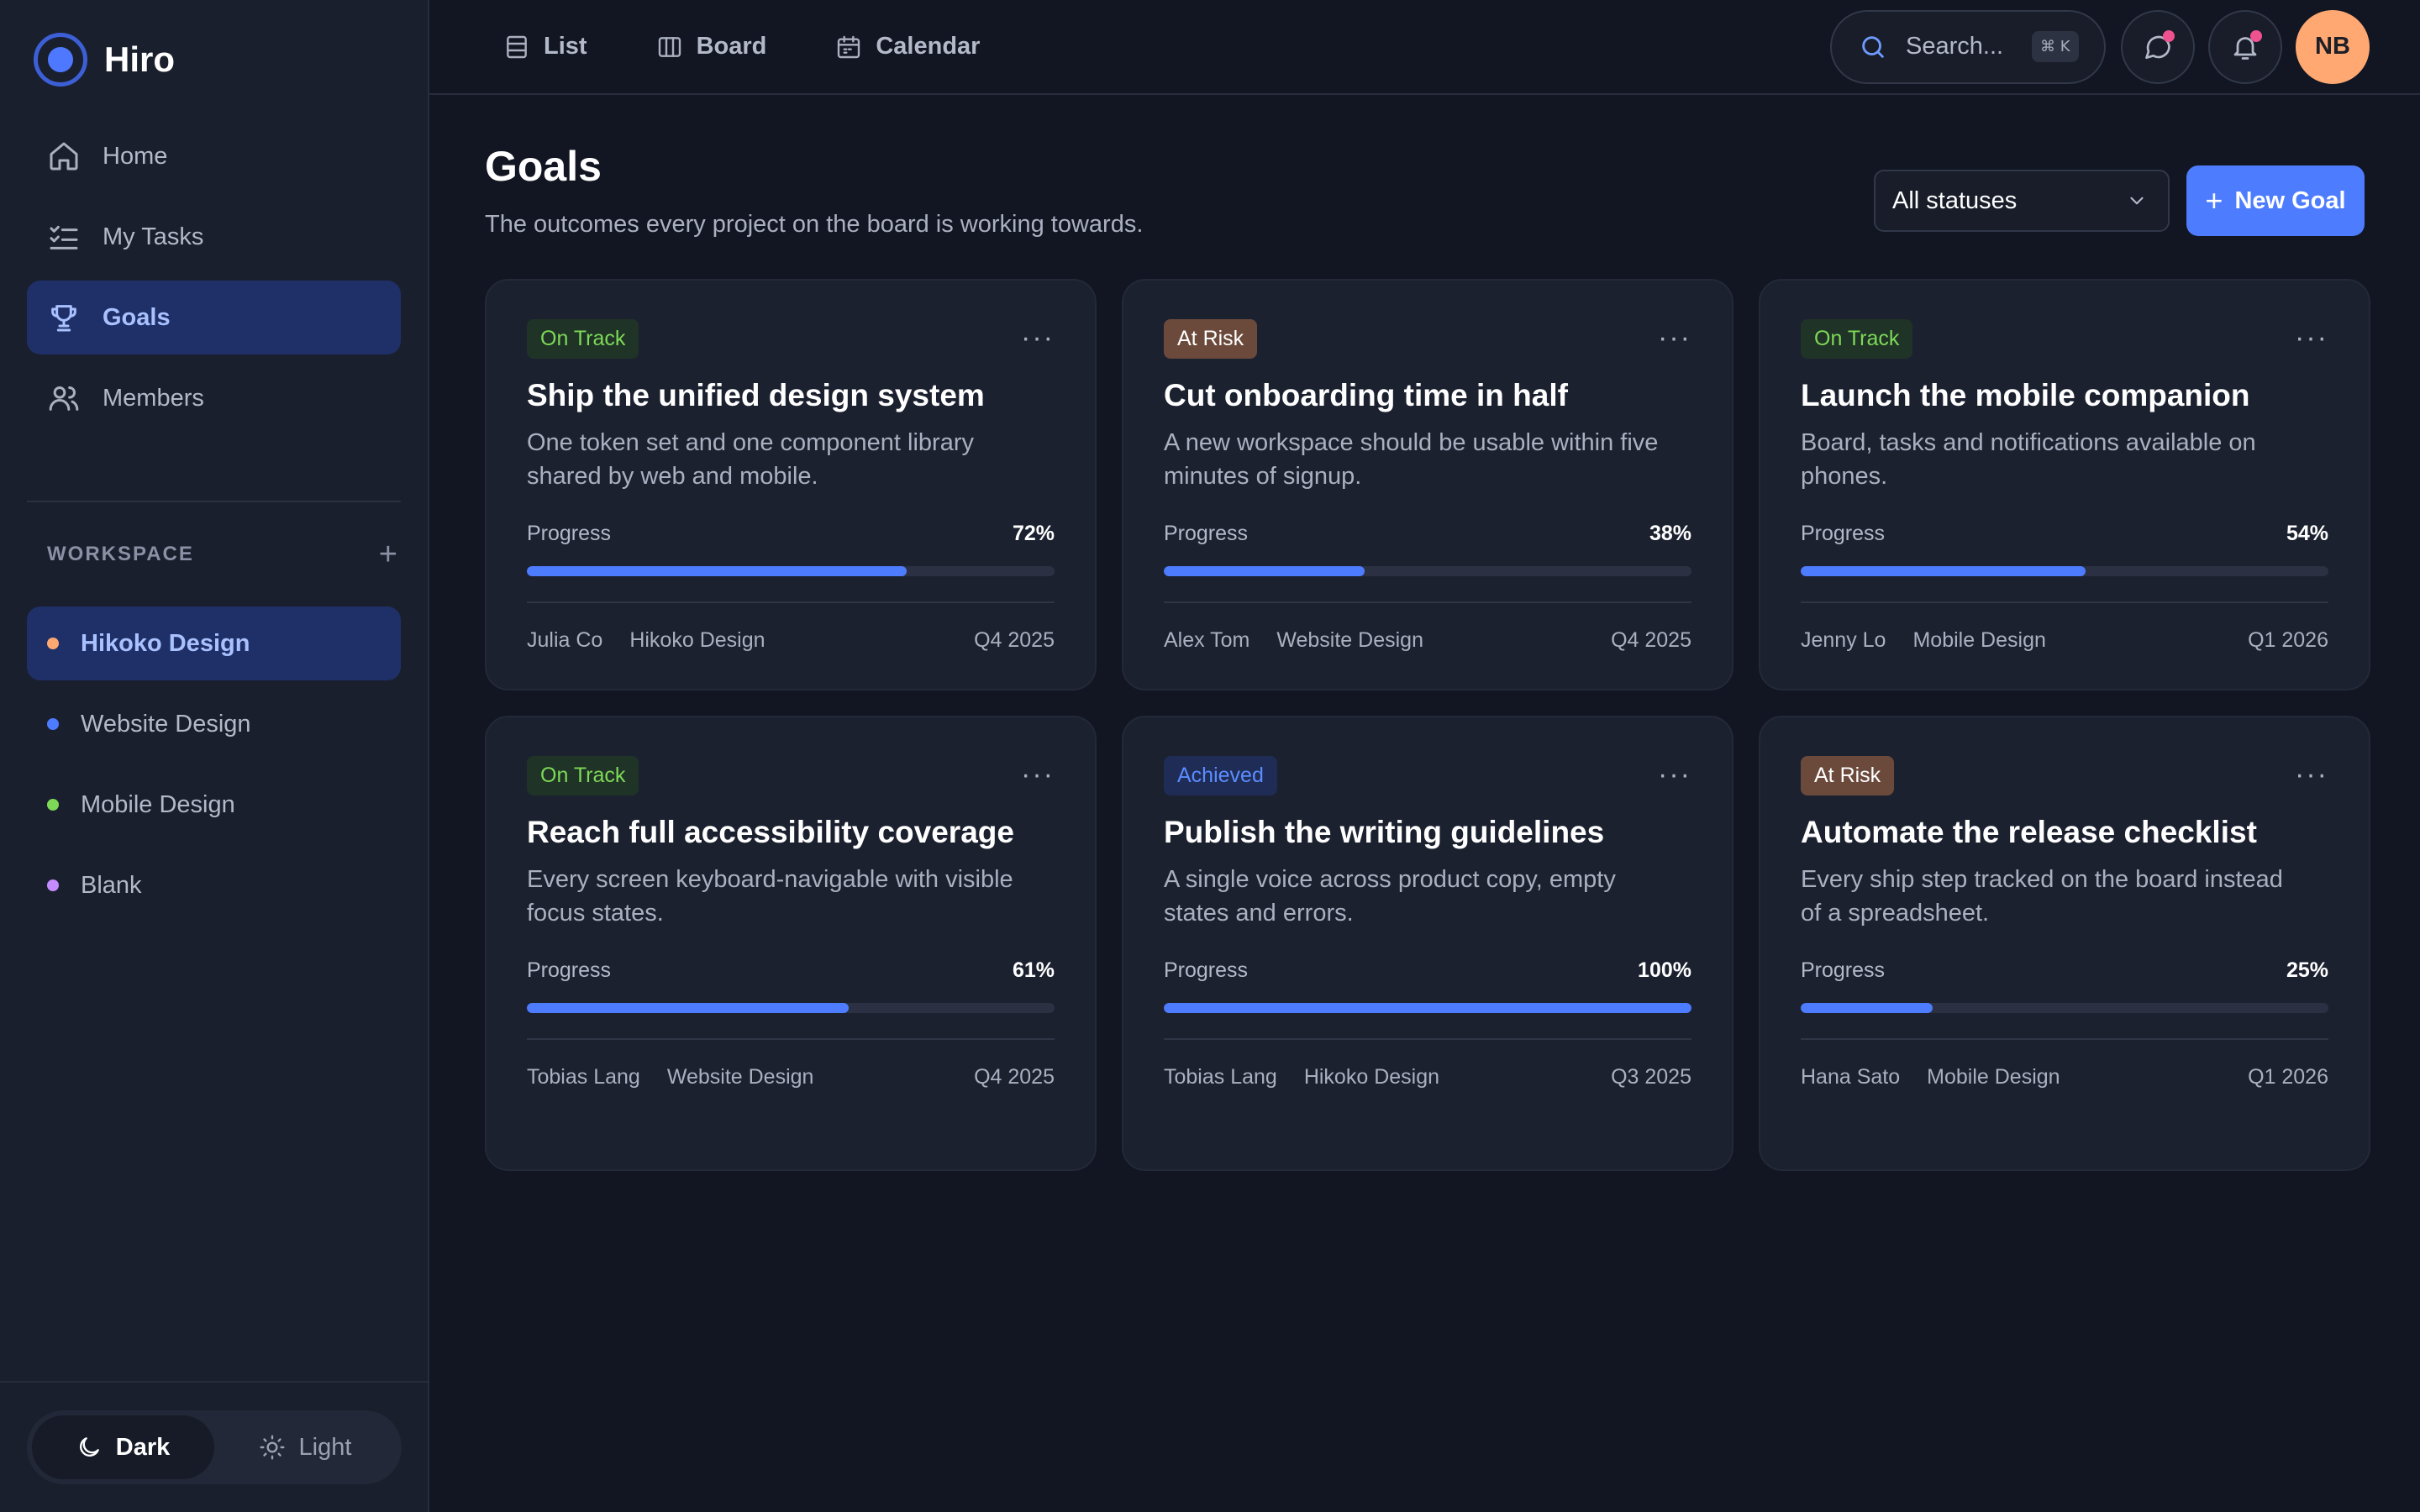 The image size is (2420, 1512). Describe the element at coordinates (2137, 201) in the screenshot. I see `chevron-down-icon` at that location.